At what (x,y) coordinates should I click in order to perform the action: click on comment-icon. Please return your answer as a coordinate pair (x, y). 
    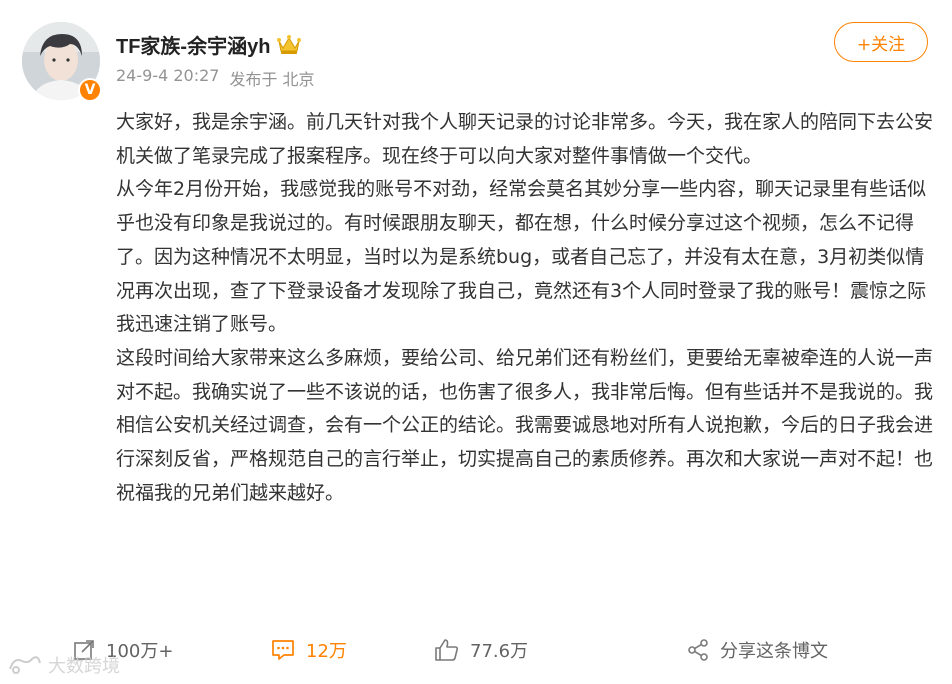
    Looking at the image, I should click on (283, 650).